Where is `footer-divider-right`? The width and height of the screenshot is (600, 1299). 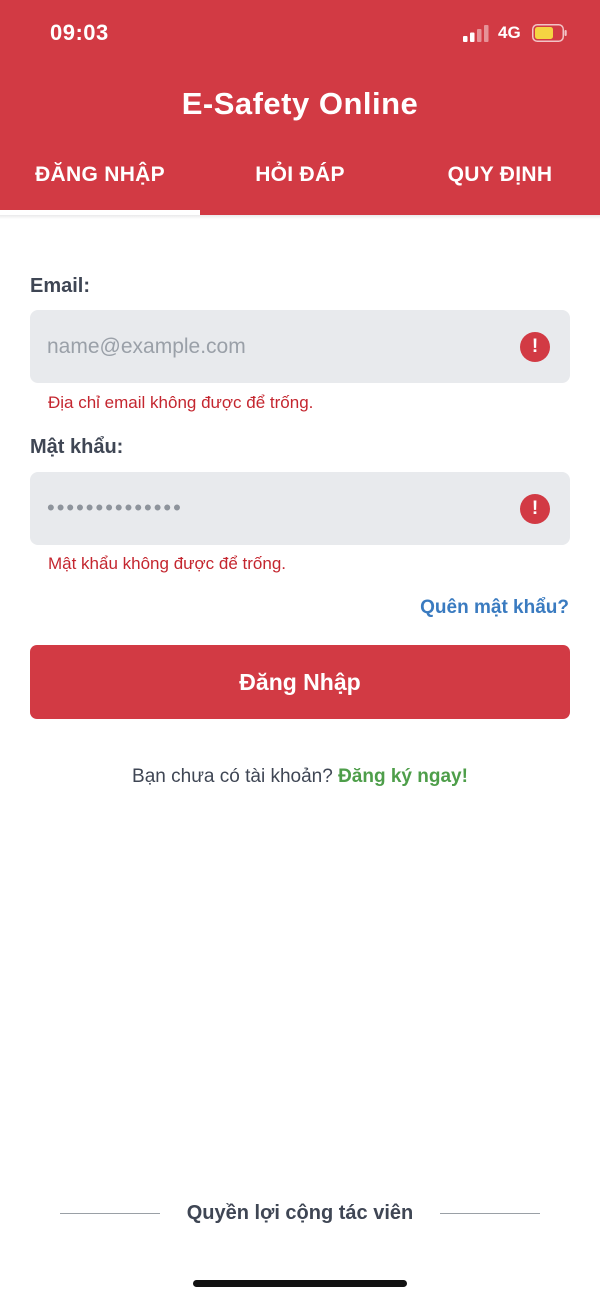
footer-divider-right is located at coordinates (490, 1213).